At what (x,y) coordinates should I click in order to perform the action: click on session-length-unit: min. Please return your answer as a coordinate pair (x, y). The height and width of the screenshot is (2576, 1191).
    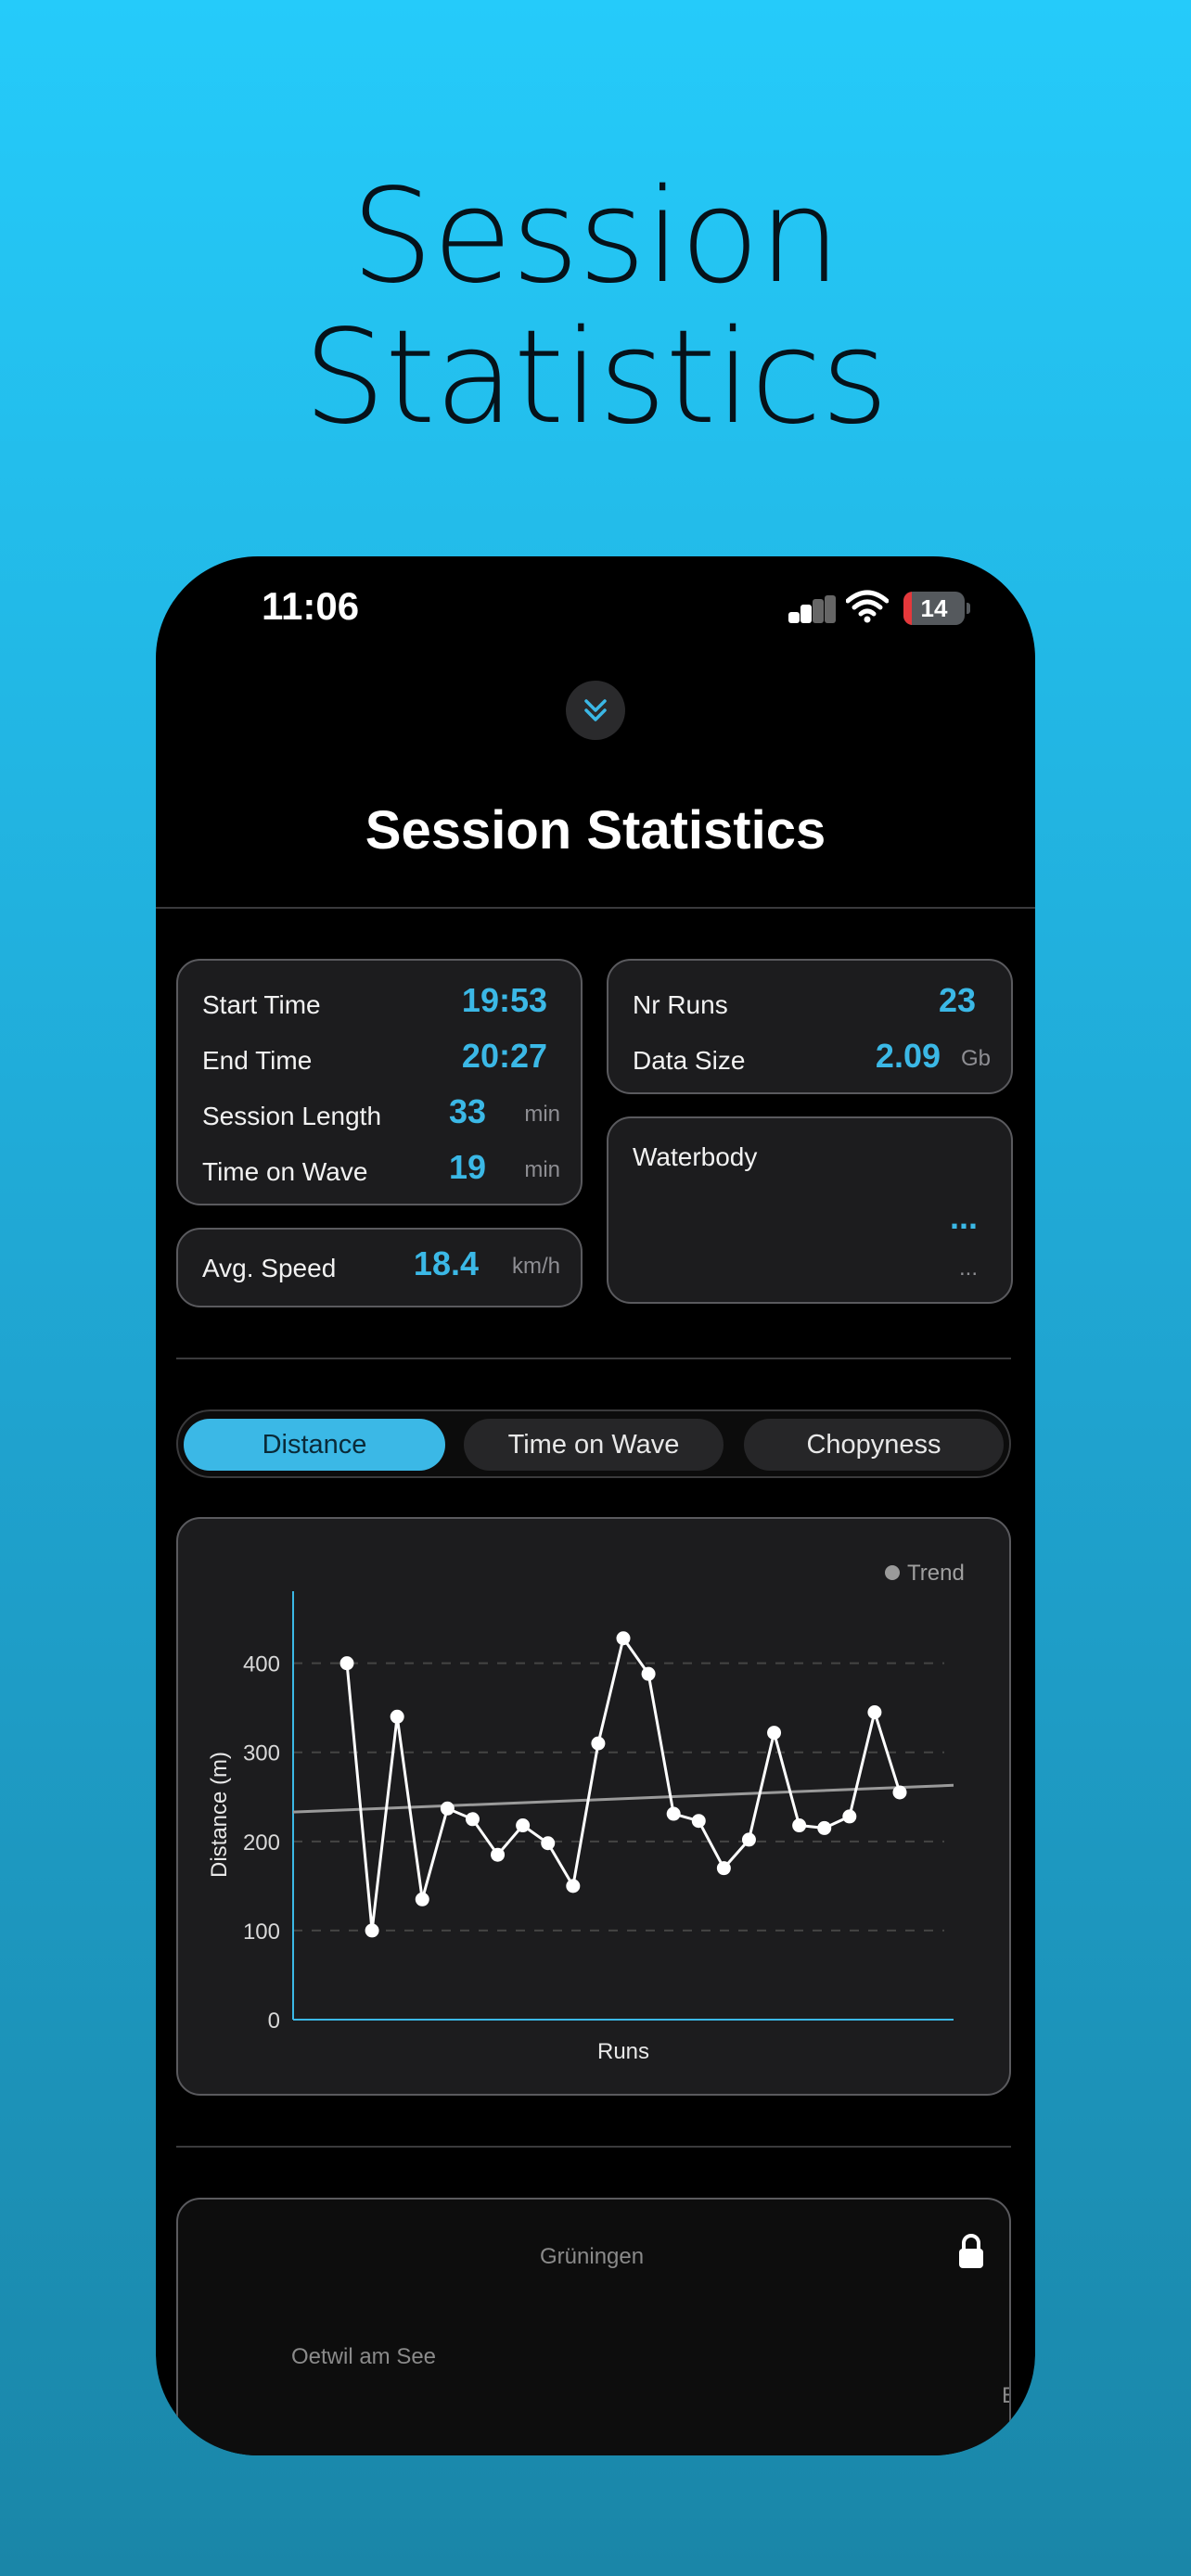
    Looking at the image, I should click on (542, 1115).